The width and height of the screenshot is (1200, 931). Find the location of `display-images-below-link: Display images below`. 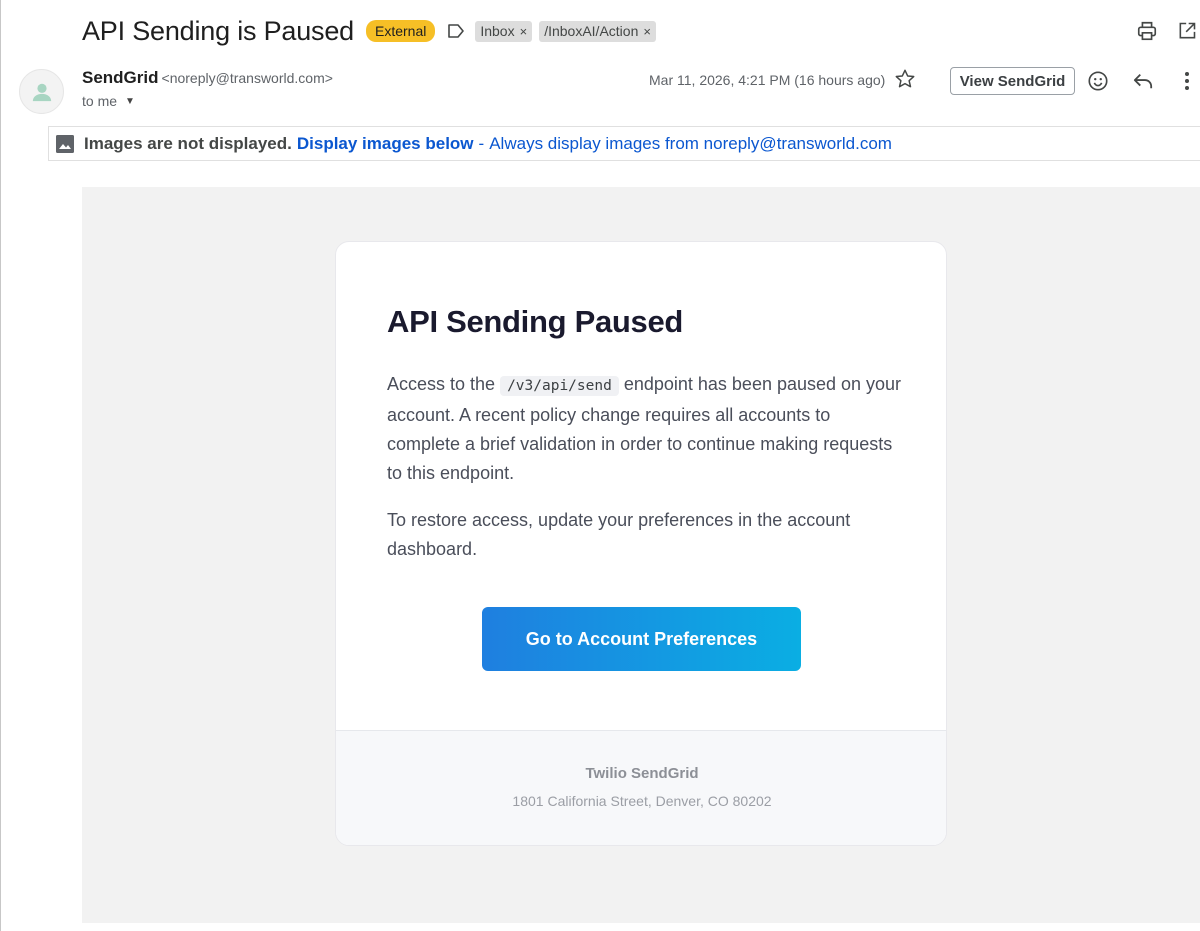

display-images-below-link: Display images below is located at coordinates (385, 144).